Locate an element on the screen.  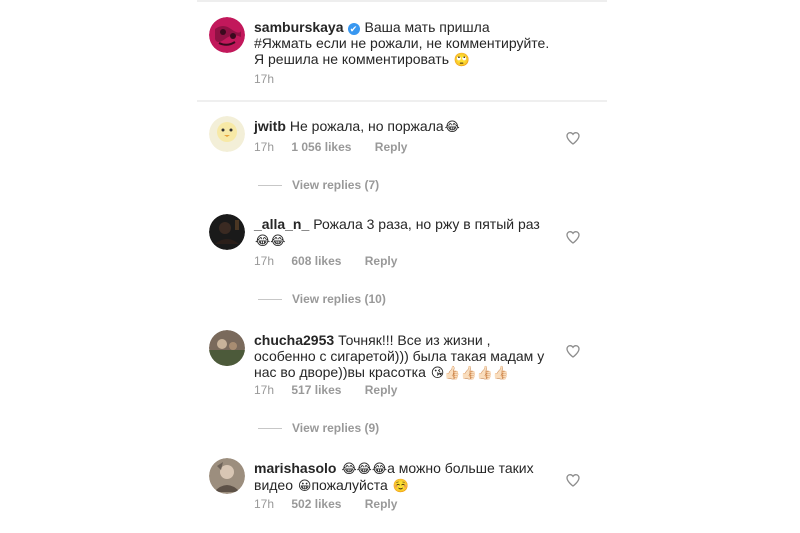
view-replies-button: View replies (10) is located at coordinates (320, 299).